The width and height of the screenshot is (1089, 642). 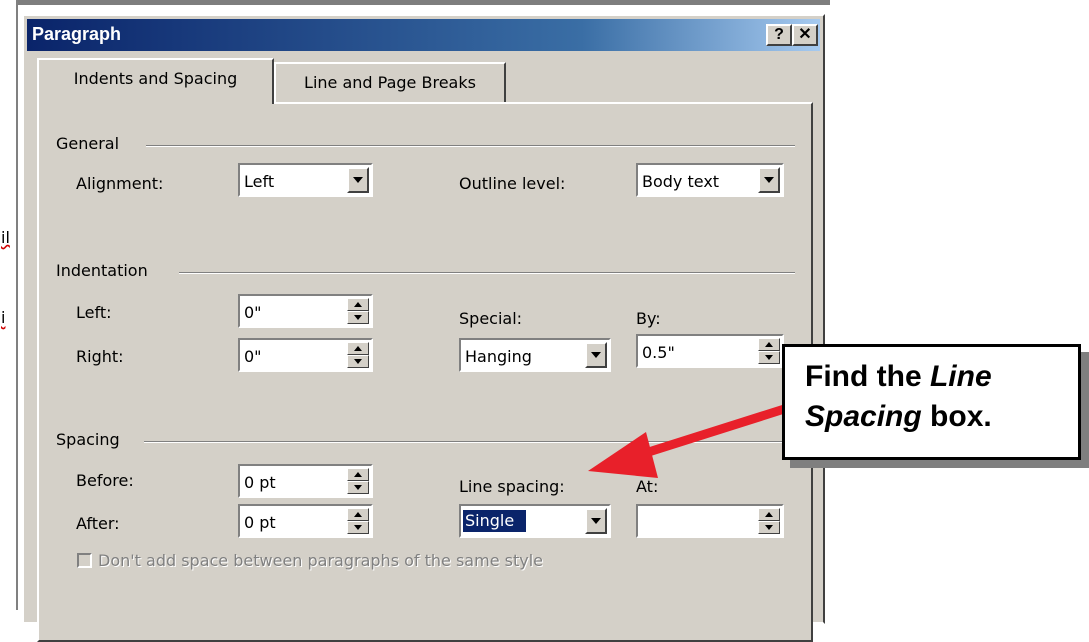 I want to click on spacing-after-value: 0 pt, so click(x=260, y=522).